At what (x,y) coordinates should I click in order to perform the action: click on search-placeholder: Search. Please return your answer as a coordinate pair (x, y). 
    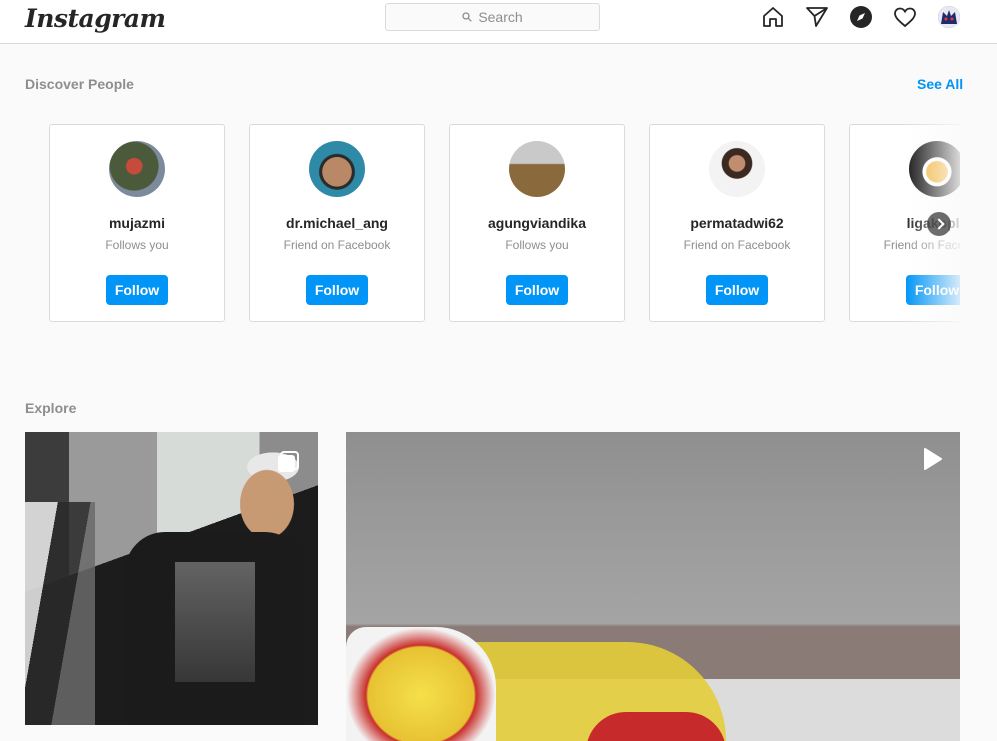
    Looking at the image, I should click on (500, 17).